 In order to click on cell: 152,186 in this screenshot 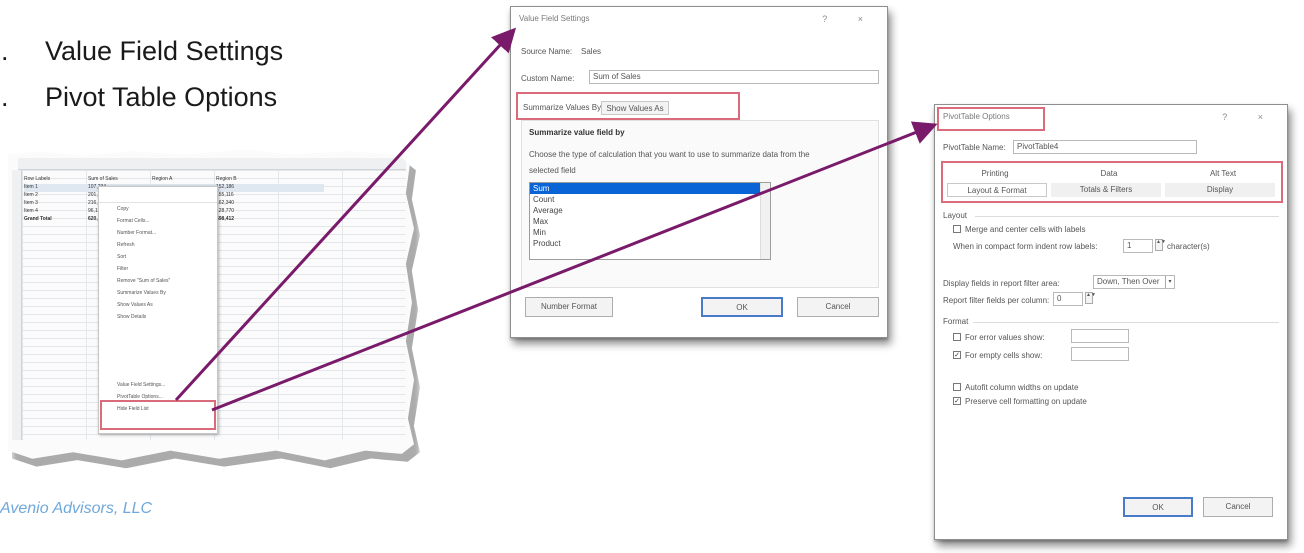, I will do `click(225, 187)`.